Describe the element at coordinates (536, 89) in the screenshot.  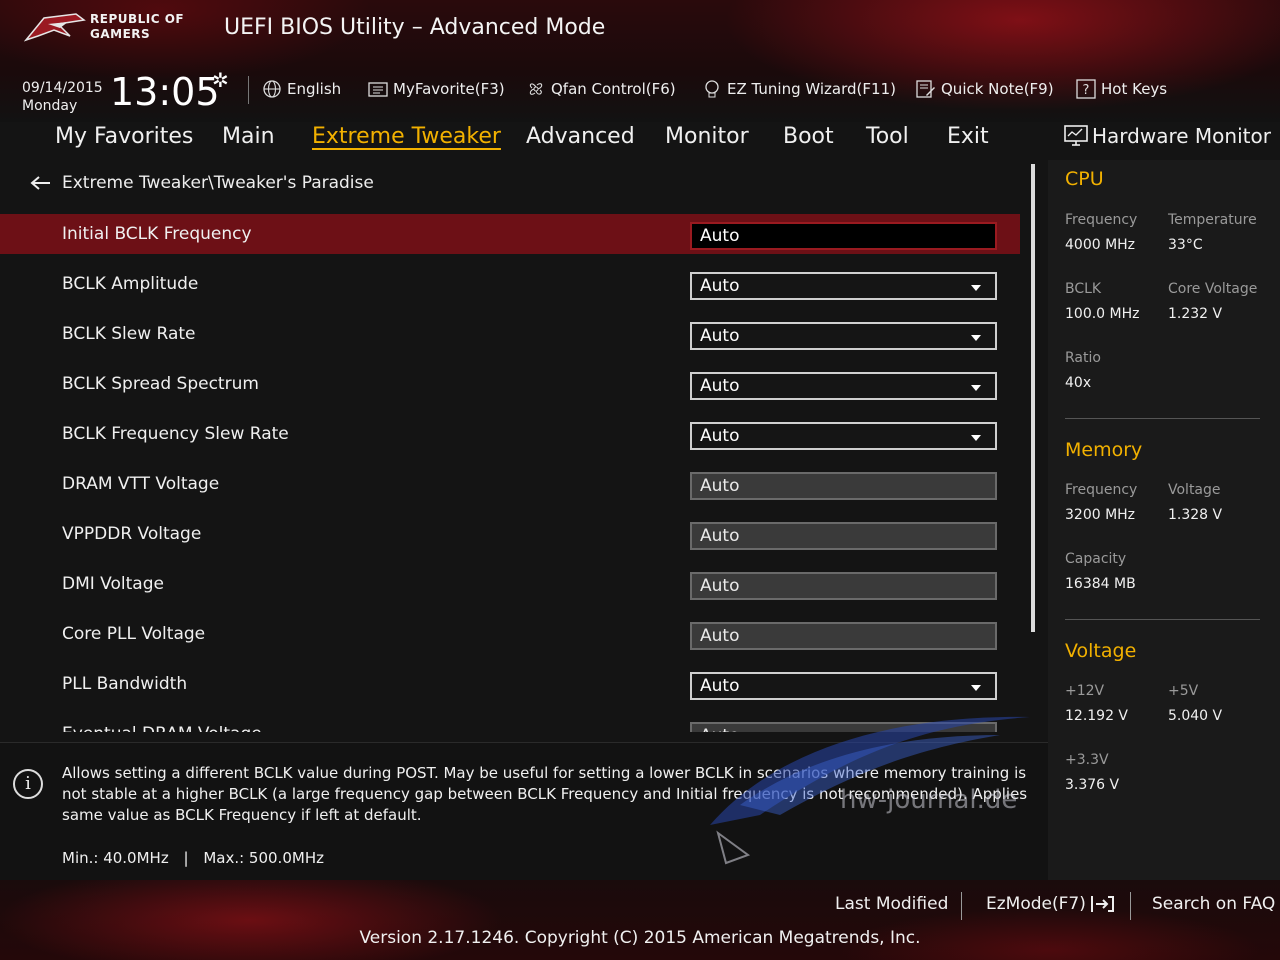
I see `fan-icon` at that location.